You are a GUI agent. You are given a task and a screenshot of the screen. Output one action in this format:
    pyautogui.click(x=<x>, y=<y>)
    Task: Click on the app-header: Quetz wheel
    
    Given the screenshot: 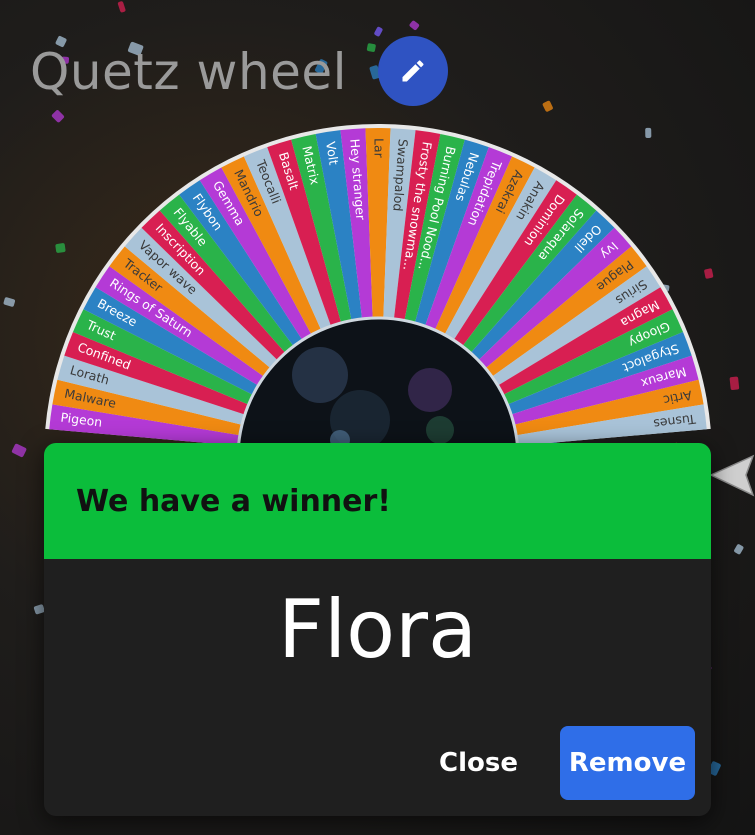 What is the action you would take?
    pyautogui.click(x=188, y=72)
    